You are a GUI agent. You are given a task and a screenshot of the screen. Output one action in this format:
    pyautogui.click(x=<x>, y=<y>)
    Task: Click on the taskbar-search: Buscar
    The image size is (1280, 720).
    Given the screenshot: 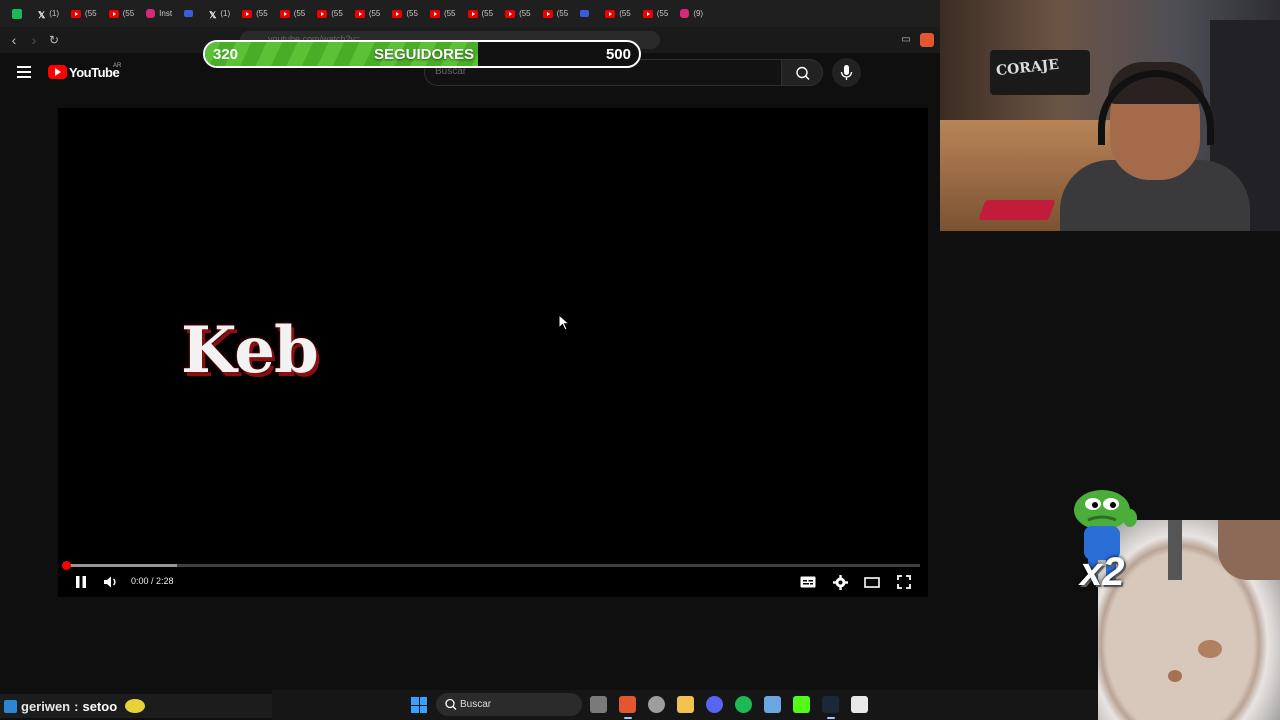 What is the action you would take?
    pyautogui.click(x=509, y=704)
    